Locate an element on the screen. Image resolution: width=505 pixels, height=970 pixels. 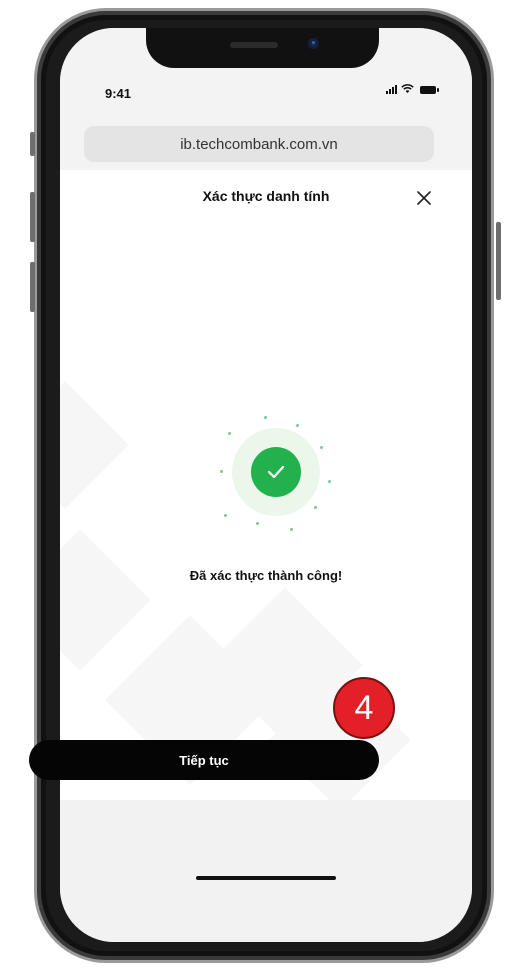
address-bar: ib.techcombank.com.vn is located at coordinates (259, 144).